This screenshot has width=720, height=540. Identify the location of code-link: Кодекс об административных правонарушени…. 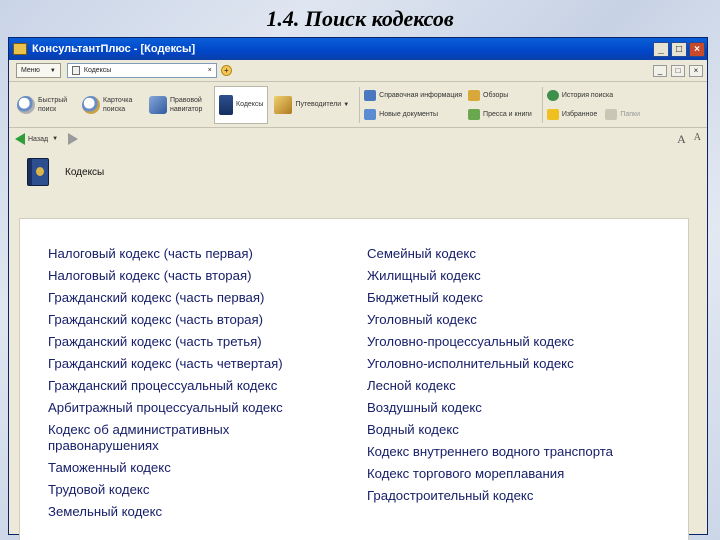
(153, 438).